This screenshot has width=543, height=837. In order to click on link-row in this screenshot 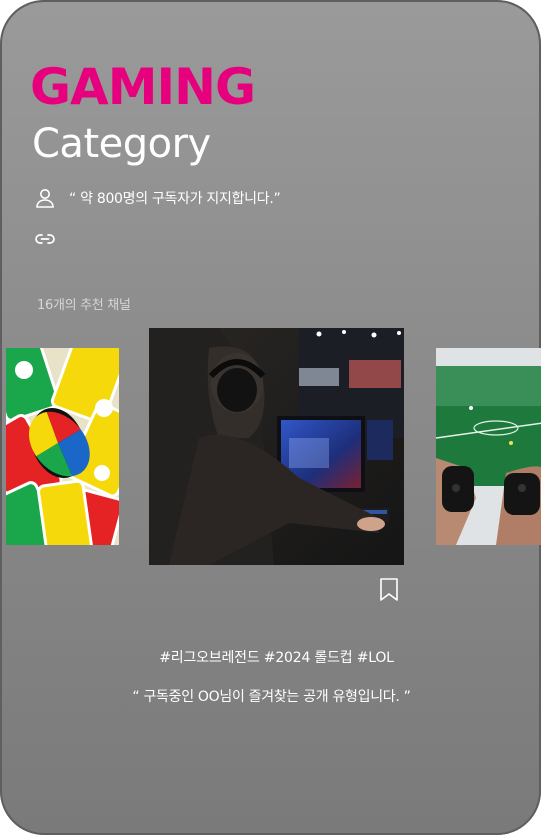, I will do `click(45, 239)`.